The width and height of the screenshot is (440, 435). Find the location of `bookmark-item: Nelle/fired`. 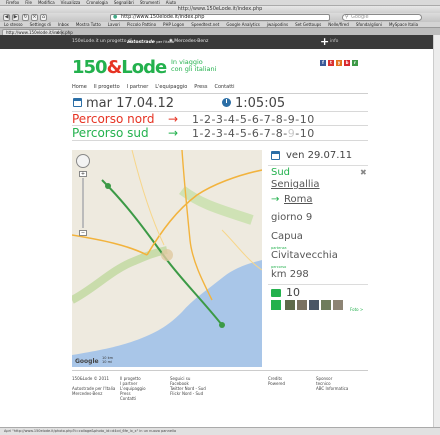

bookmark-item: Nelle/fired is located at coordinates (338, 24).